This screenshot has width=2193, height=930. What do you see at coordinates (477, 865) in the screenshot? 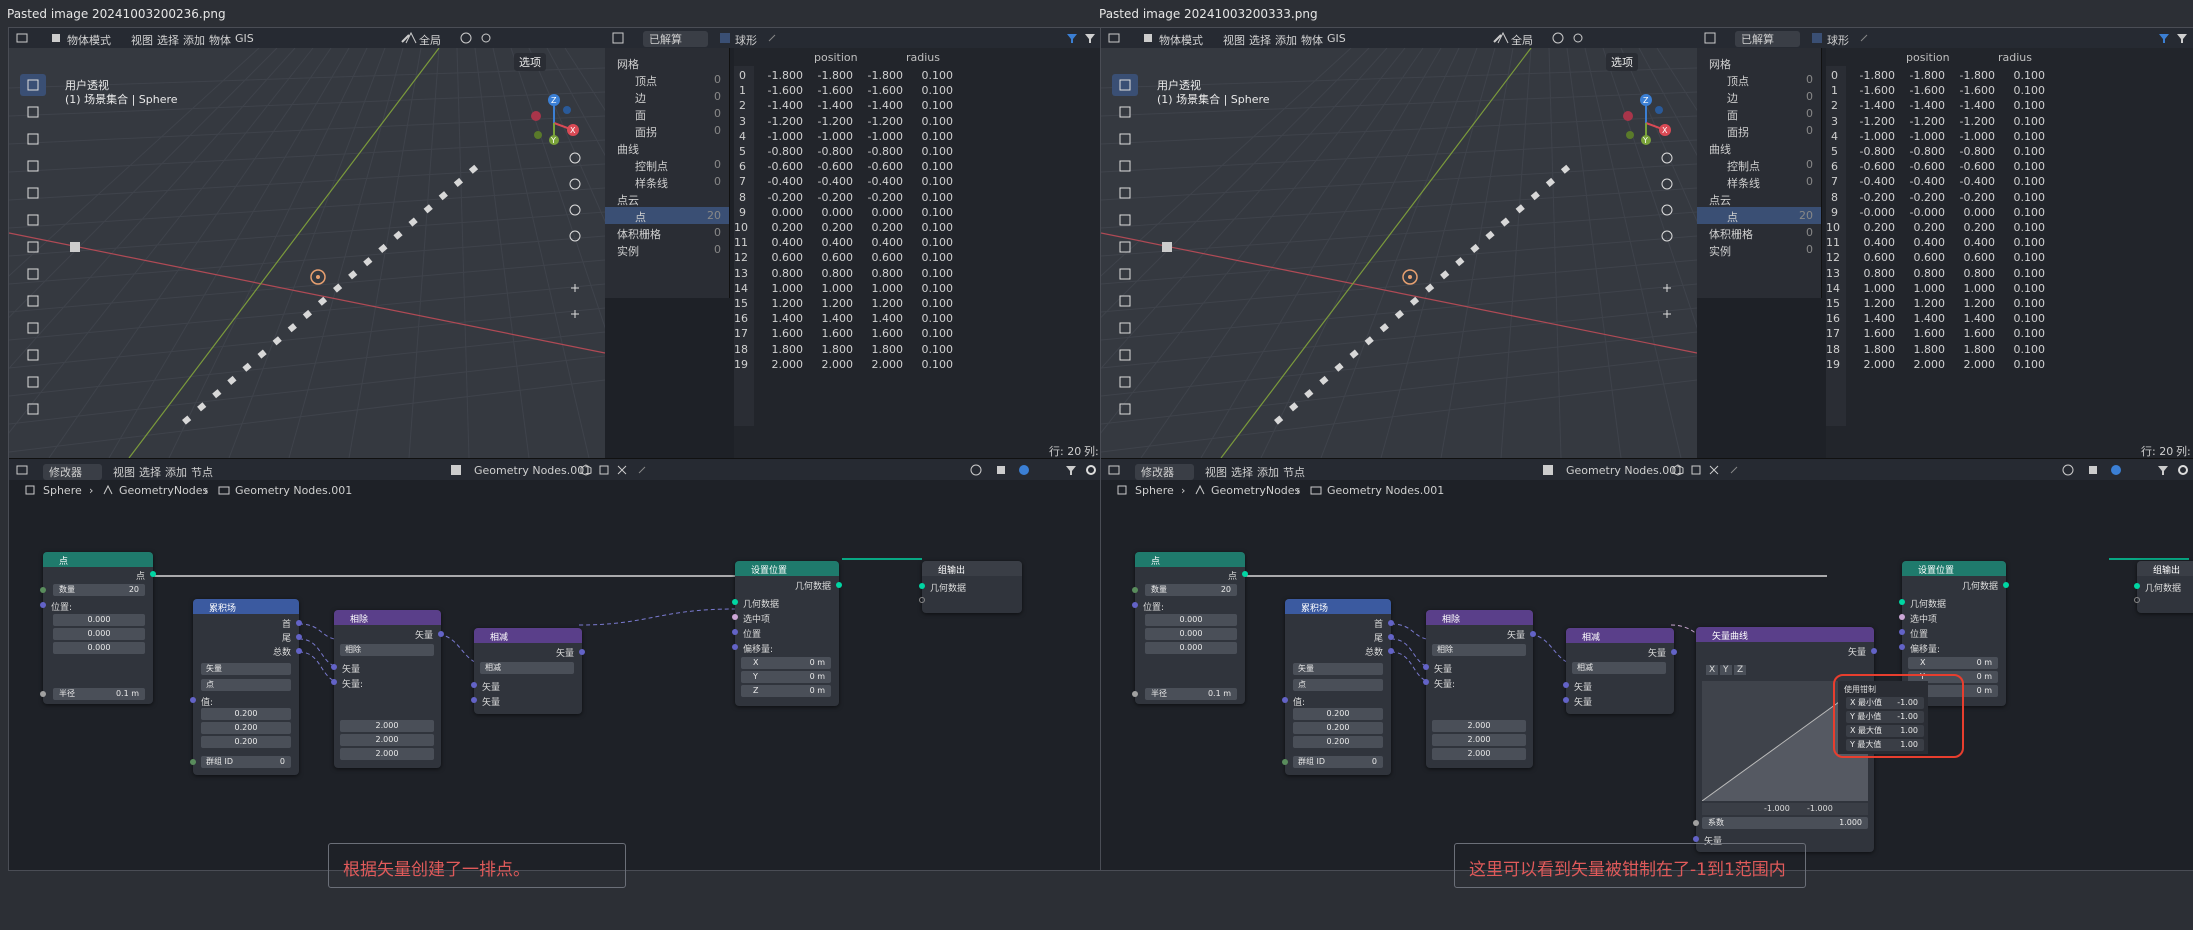
I see `caption-box: 根据矢量创建了一排点。` at bounding box center [477, 865].